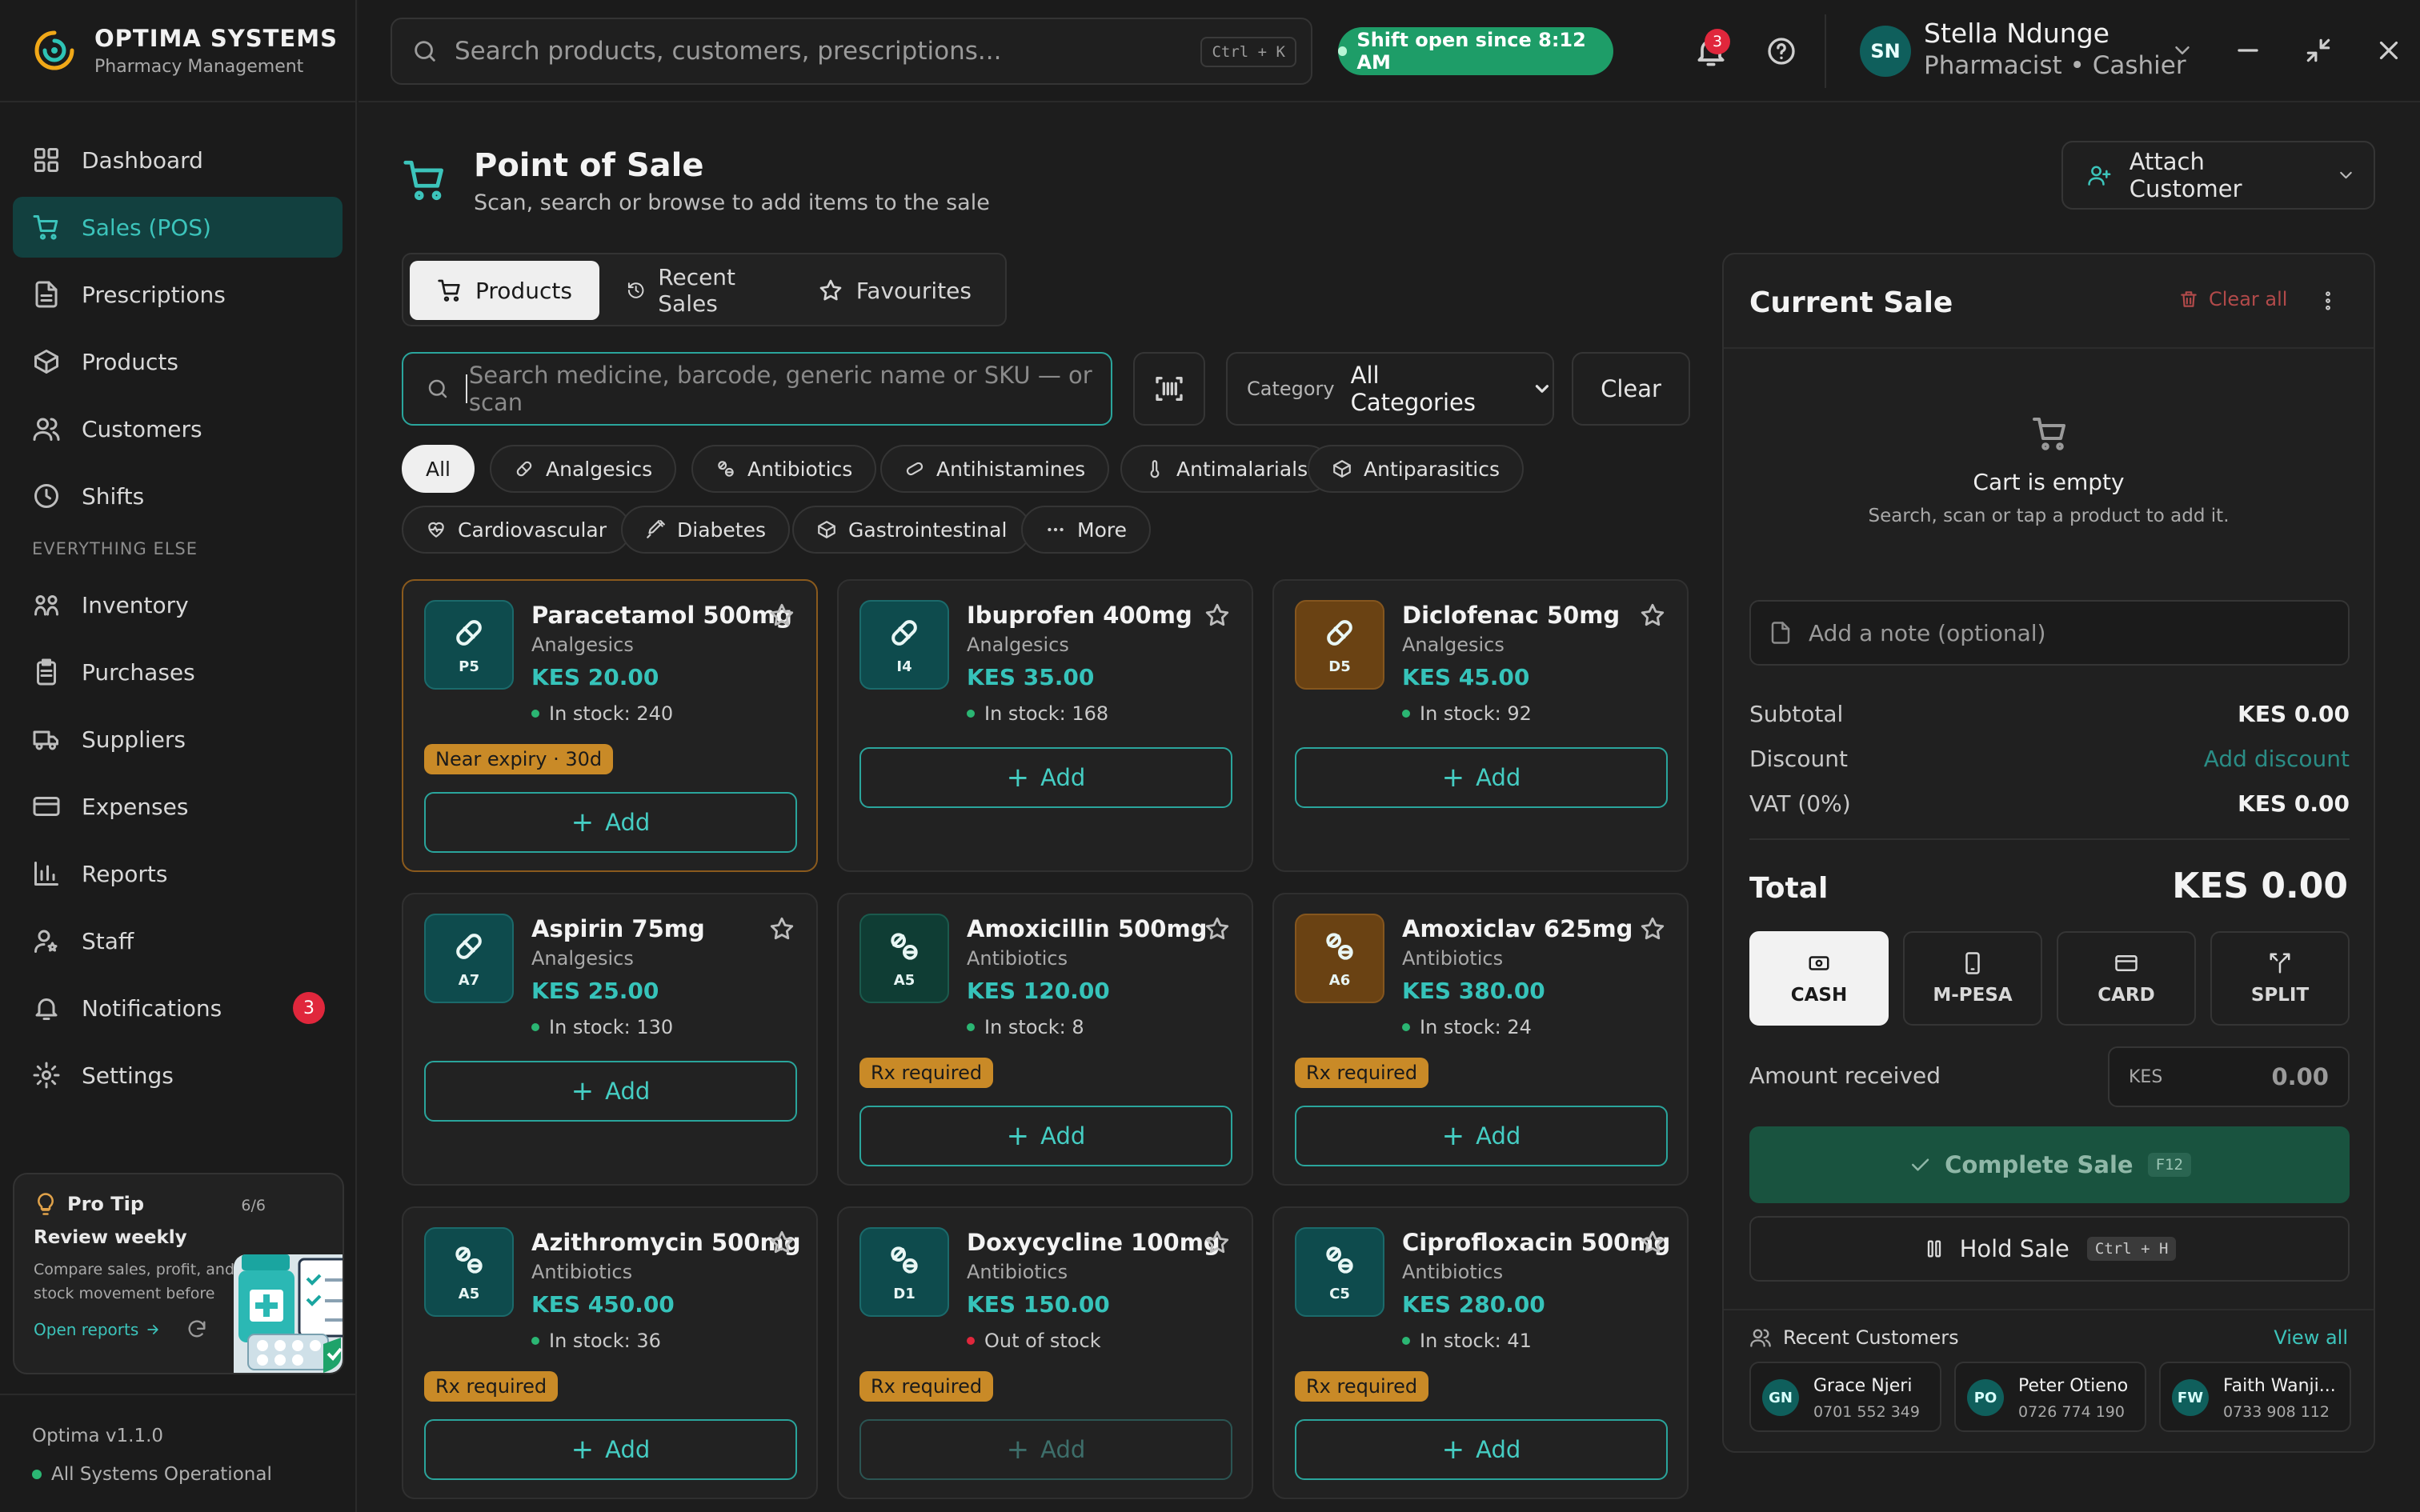 The width and height of the screenshot is (2420, 1512). I want to click on more-vertical-icon, so click(2328, 300).